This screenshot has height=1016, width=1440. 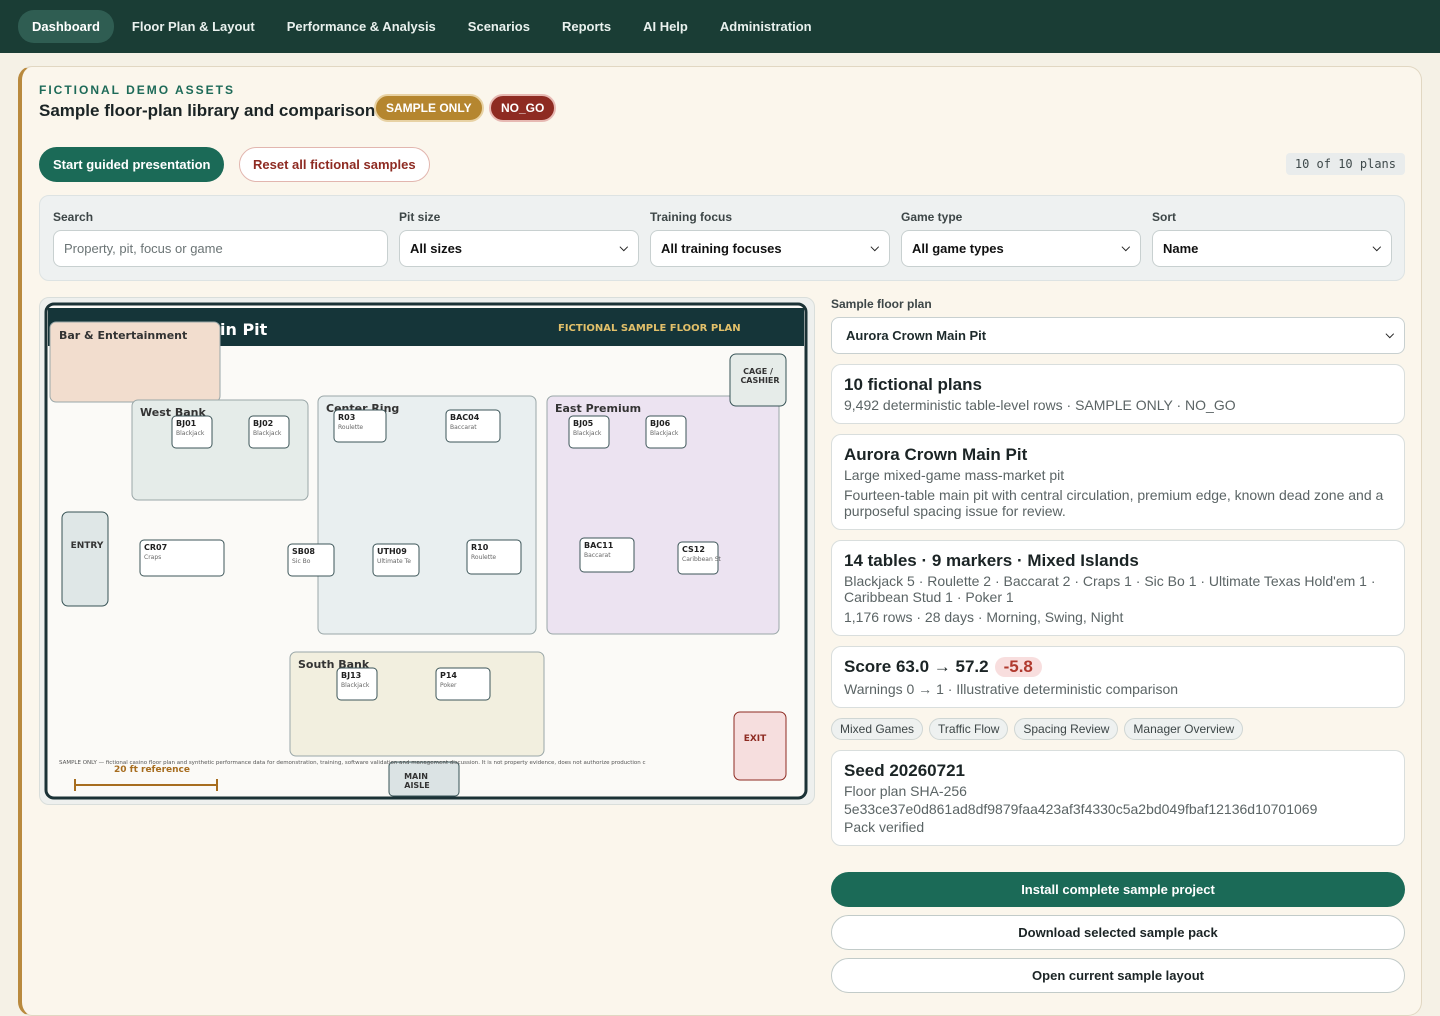 I want to click on main-aisle-label-2: AISLE, so click(x=417, y=785).